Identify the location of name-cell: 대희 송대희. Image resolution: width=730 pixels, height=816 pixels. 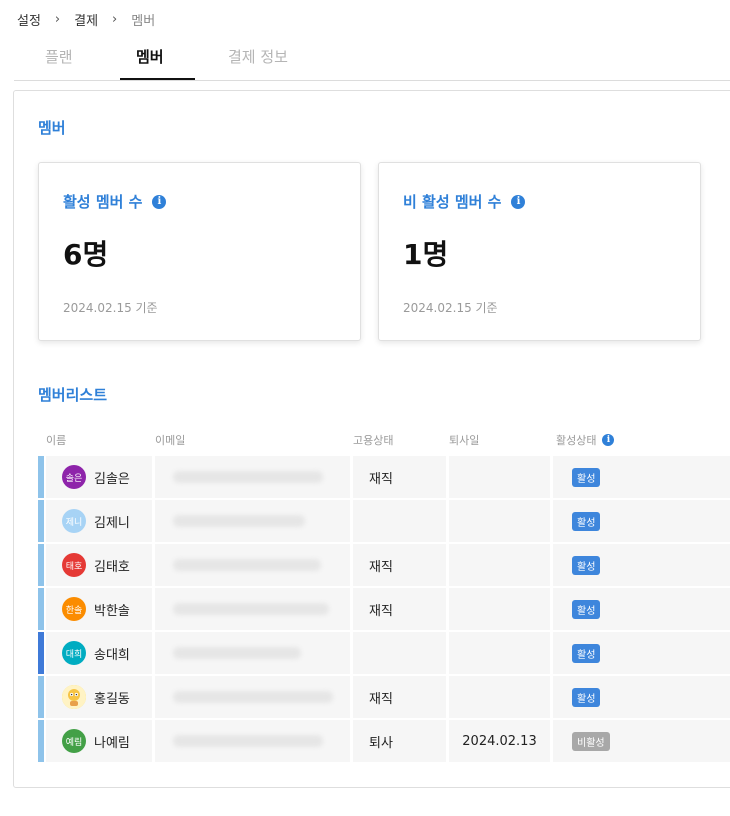
(99, 653).